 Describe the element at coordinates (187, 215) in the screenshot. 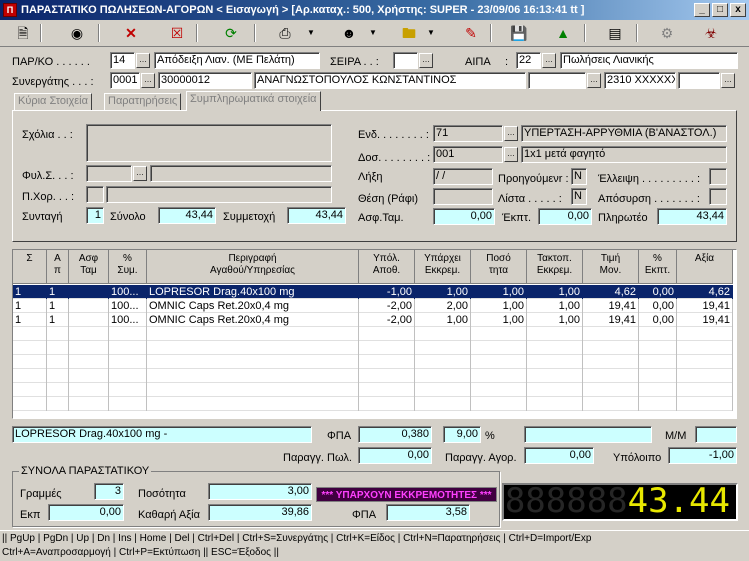

I see `synolo-field: 43,44` at that location.